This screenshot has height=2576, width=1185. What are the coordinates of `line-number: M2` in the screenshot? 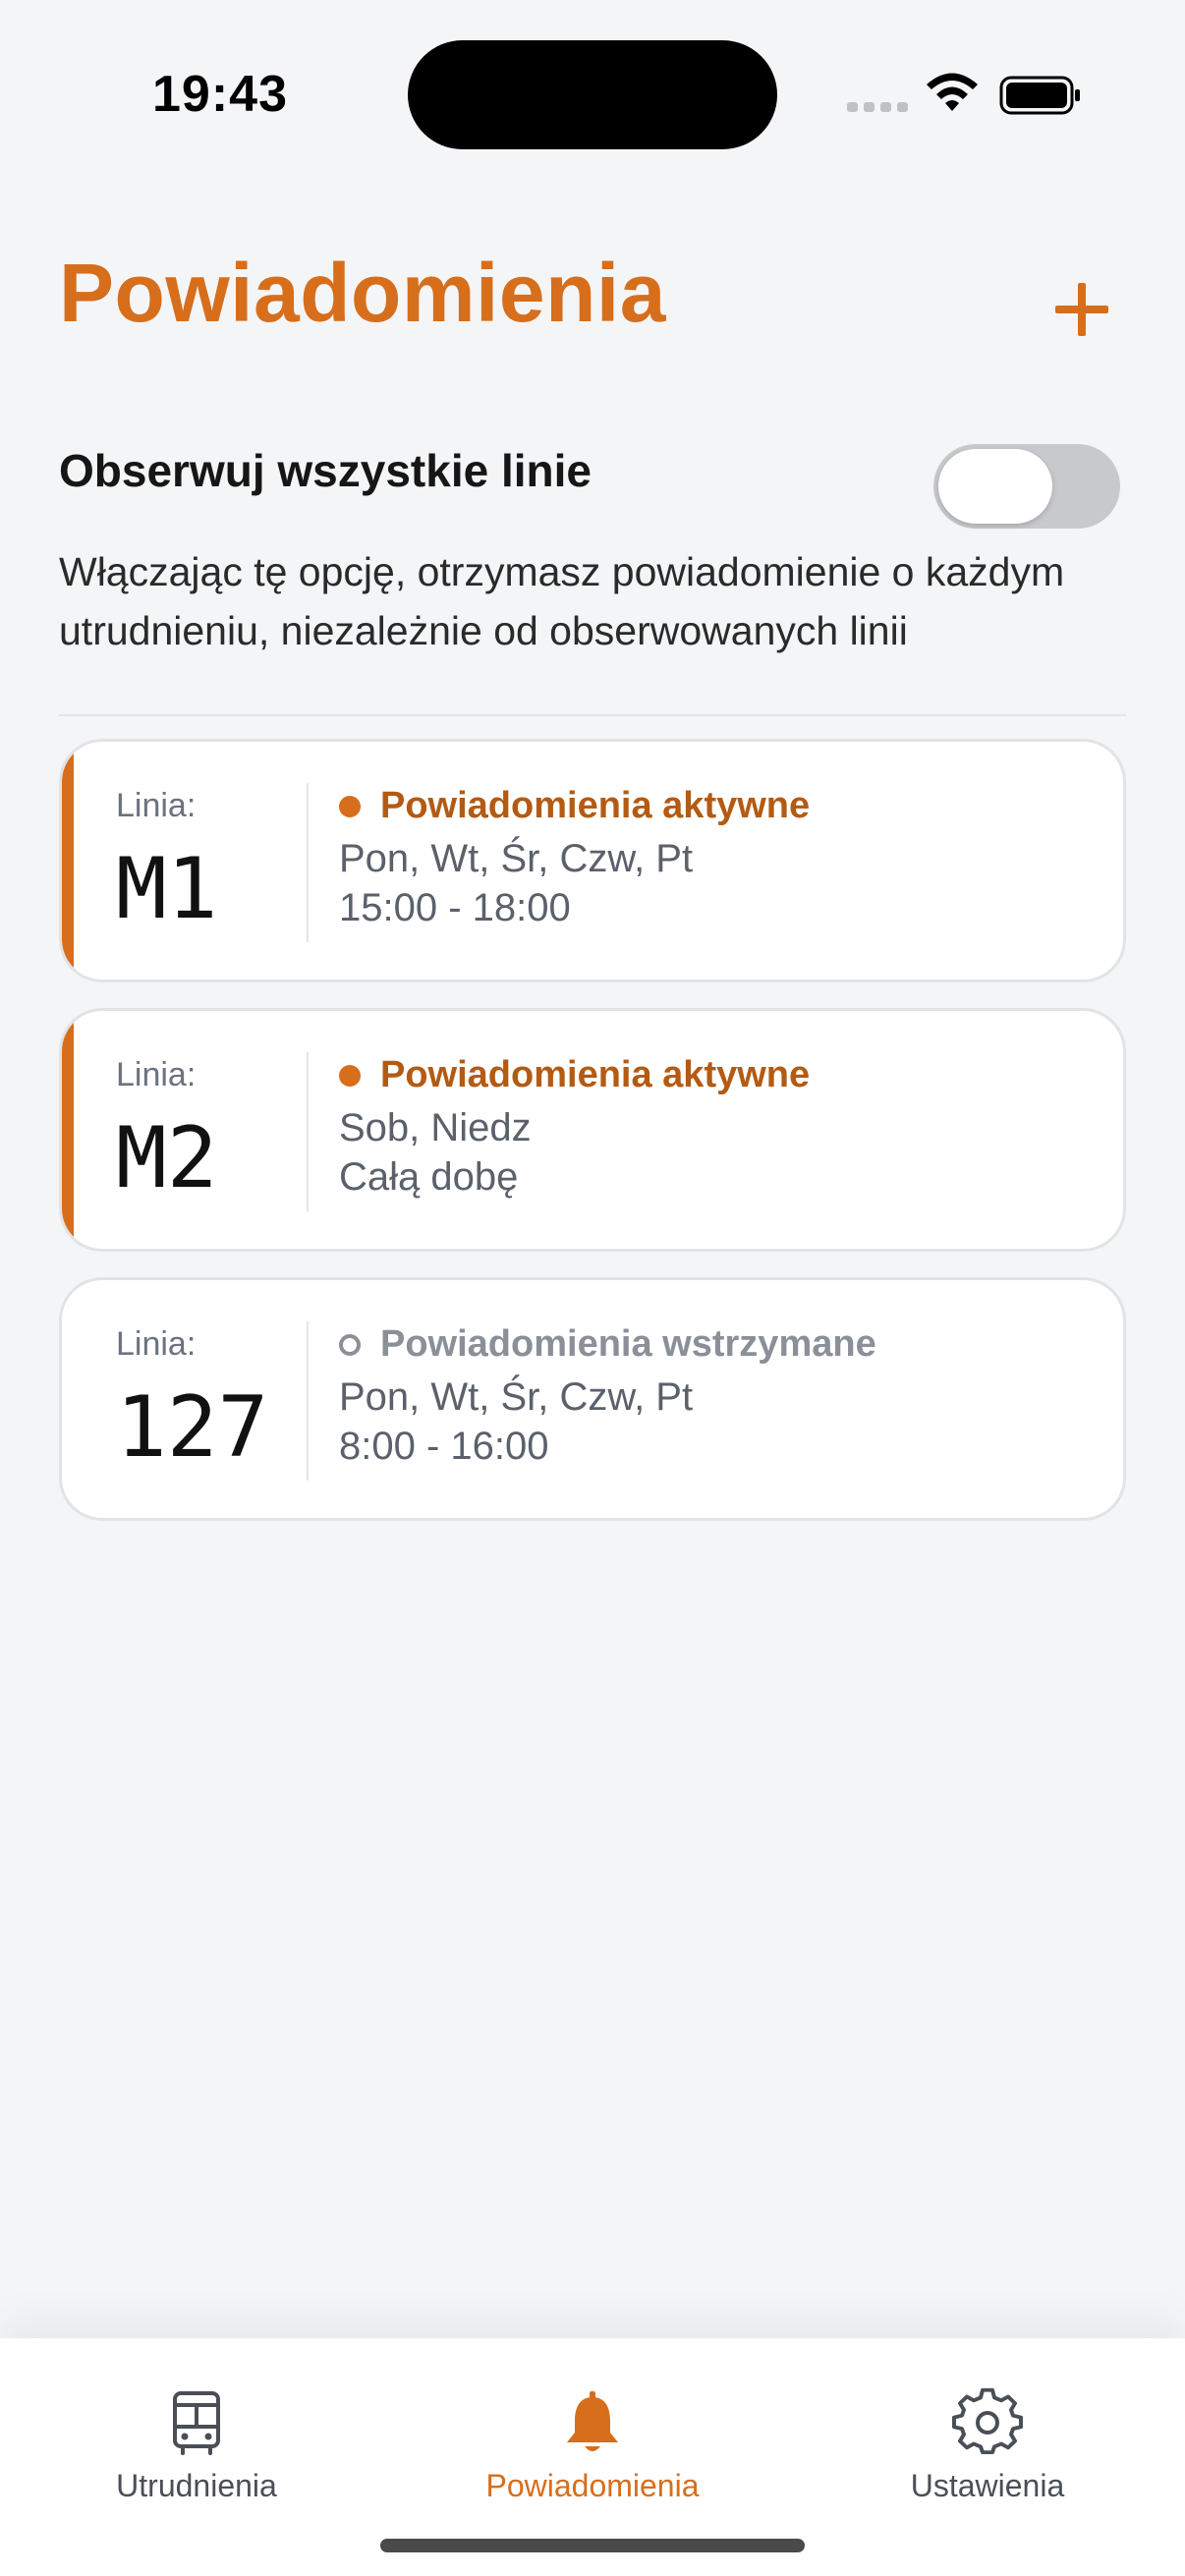 It's located at (167, 1158).